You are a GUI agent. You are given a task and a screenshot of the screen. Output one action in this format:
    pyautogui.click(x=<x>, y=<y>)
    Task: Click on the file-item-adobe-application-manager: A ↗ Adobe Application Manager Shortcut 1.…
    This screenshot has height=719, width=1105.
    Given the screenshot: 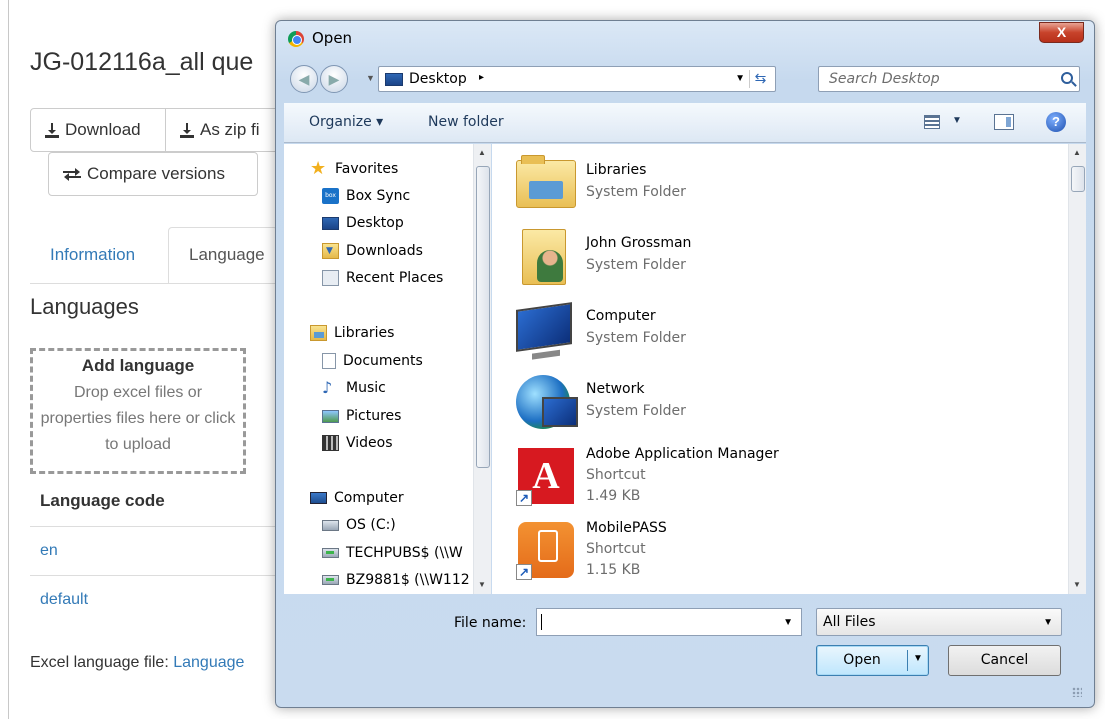 What is the action you would take?
    pyautogui.click(x=786, y=480)
    